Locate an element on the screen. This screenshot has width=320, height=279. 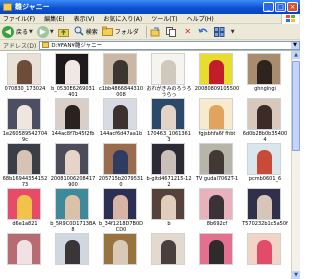
folders-button: フォルダ is located at coordinates (120, 32).